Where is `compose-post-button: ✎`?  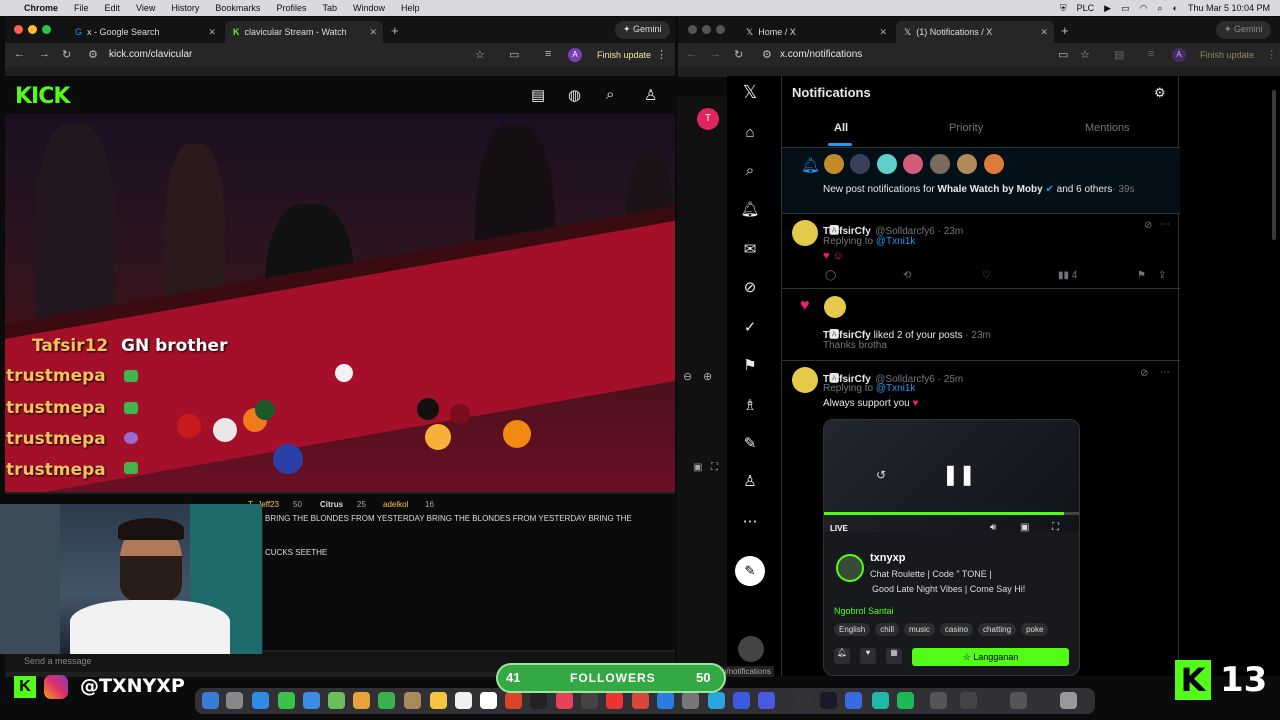 compose-post-button: ✎ is located at coordinates (750, 571).